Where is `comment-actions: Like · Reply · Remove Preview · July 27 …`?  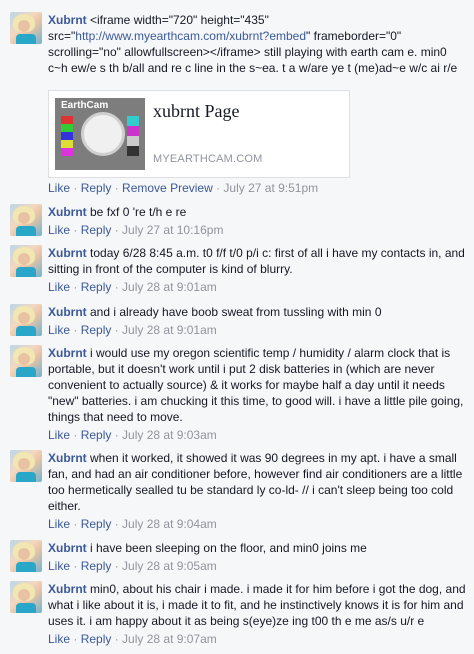
comment-actions: Like · Reply · Remove Preview · July 27 … is located at coordinates (183, 188).